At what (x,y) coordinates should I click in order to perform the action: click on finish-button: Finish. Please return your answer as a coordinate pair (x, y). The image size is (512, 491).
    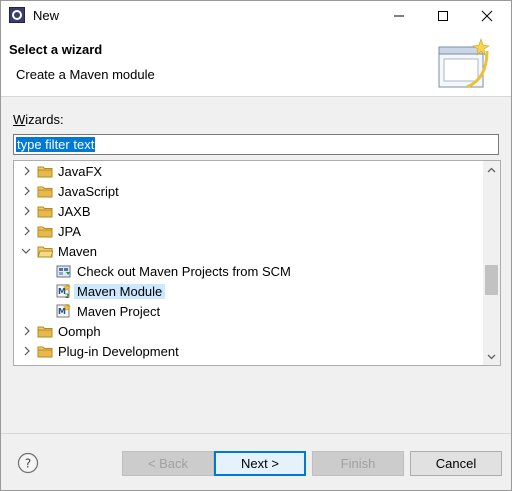
    Looking at the image, I should click on (358, 463).